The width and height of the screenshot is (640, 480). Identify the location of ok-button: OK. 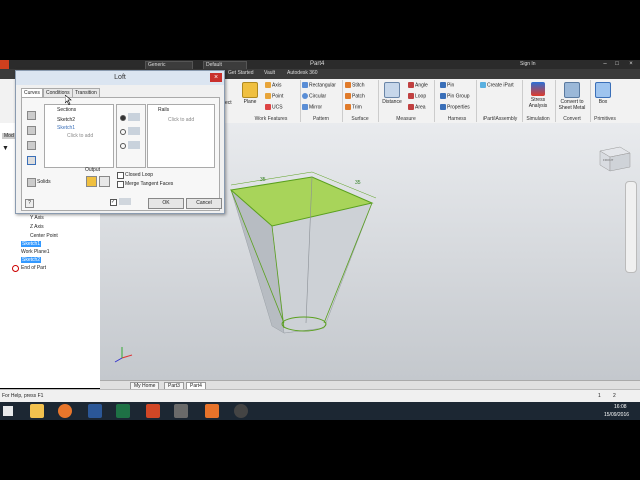
(166, 203).